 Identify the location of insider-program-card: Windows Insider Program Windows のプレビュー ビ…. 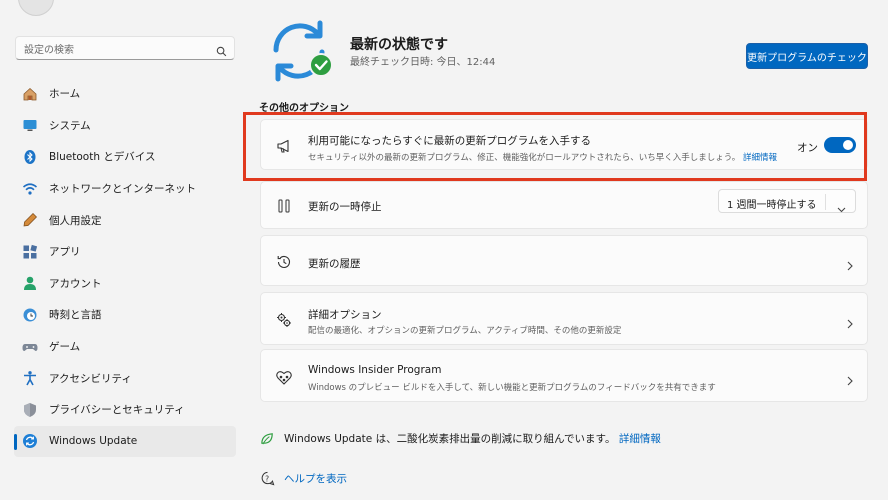
(564, 375).